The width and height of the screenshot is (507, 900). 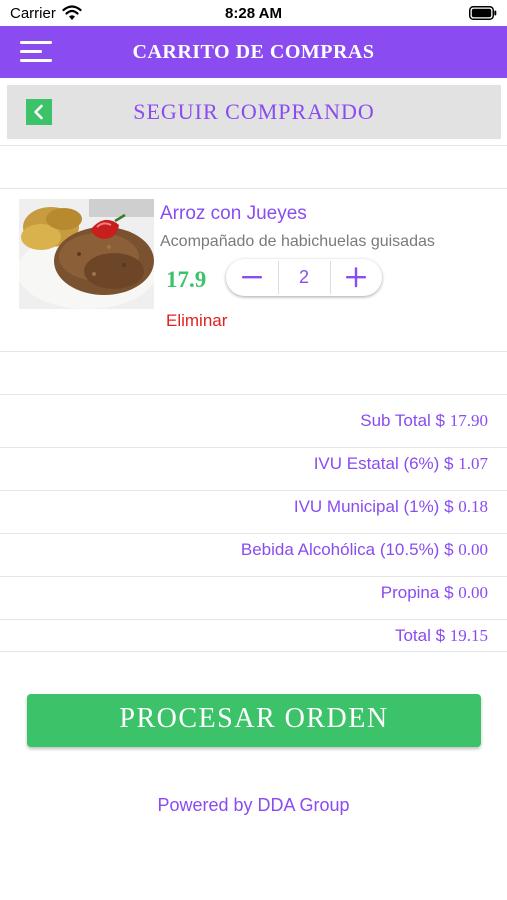 What do you see at coordinates (468, 635) in the screenshot?
I see `total-value: 19.15` at bounding box center [468, 635].